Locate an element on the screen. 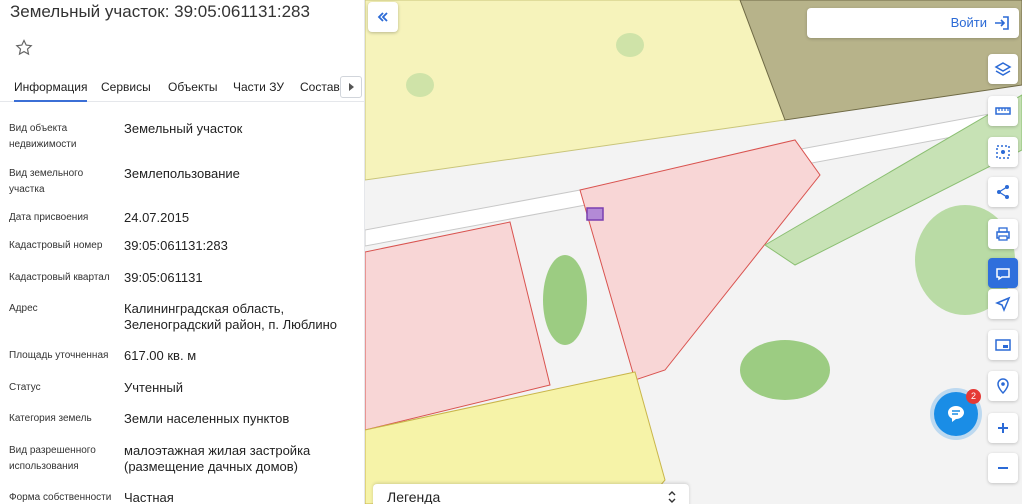 The width and height of the screenshot is (1022, 504). attr-label: Кадастровый номер is located at coordinates (56, 245).